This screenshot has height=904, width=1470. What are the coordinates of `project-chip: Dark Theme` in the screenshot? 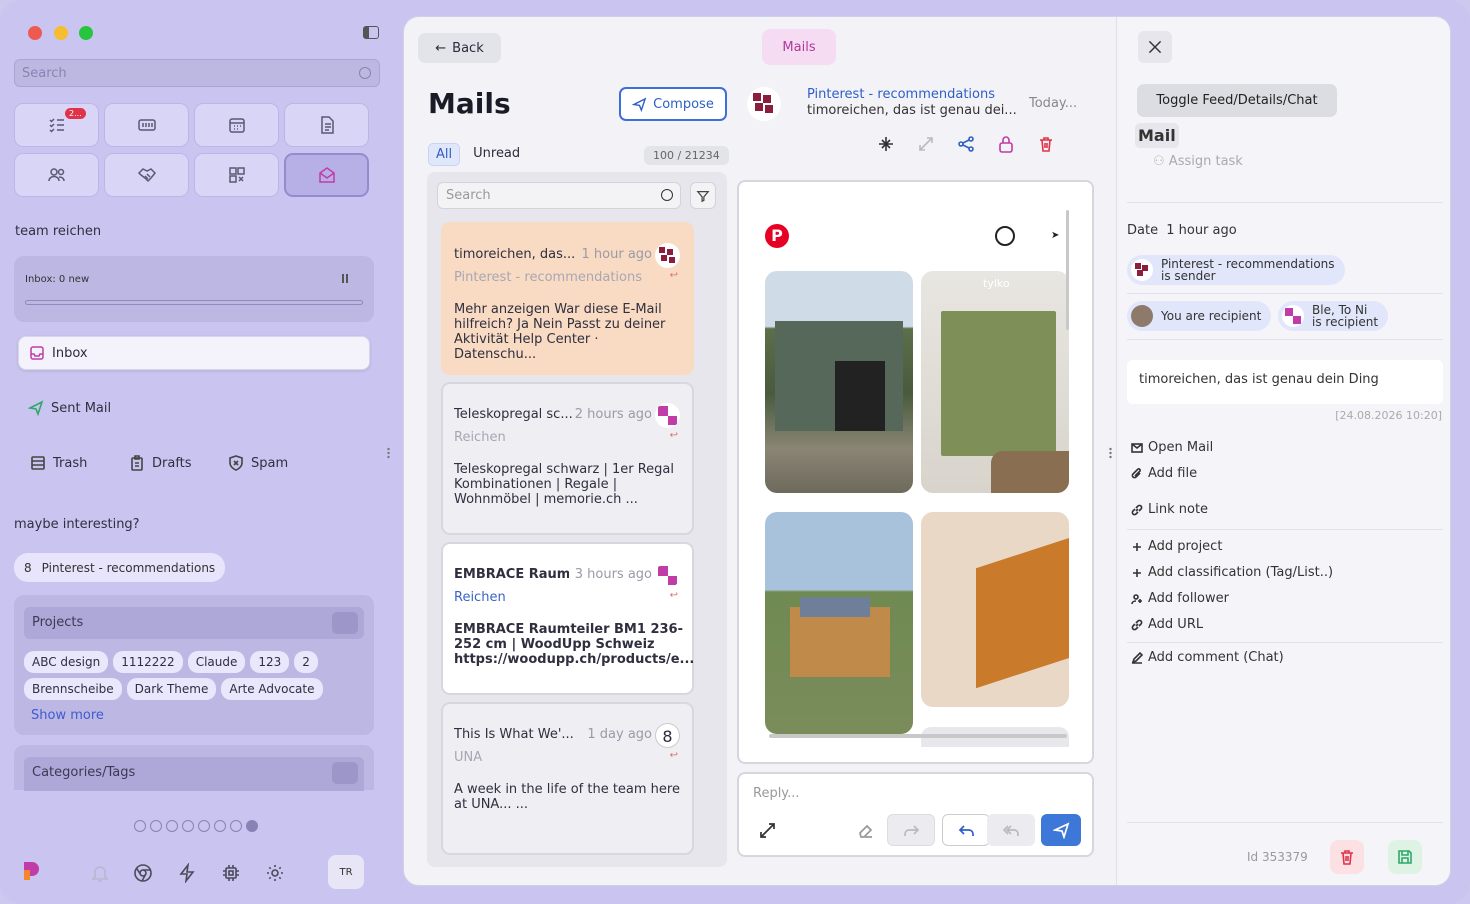 It's located at (171, 689).